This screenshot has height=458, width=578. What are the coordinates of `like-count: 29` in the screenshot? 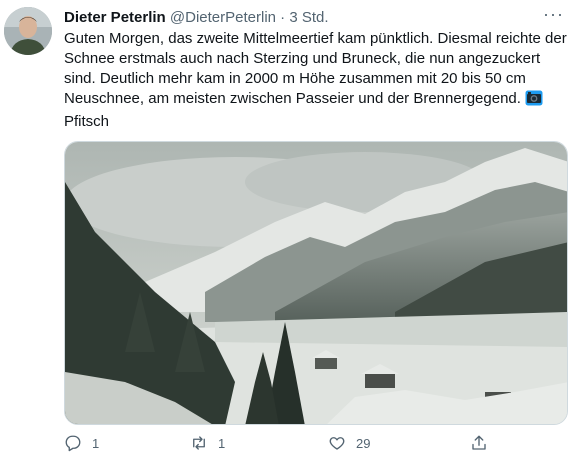 It's located at (363, 443).